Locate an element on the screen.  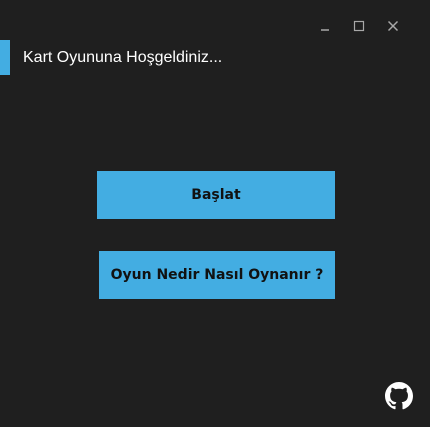
maximize-button is located at coordinates (359, 26).